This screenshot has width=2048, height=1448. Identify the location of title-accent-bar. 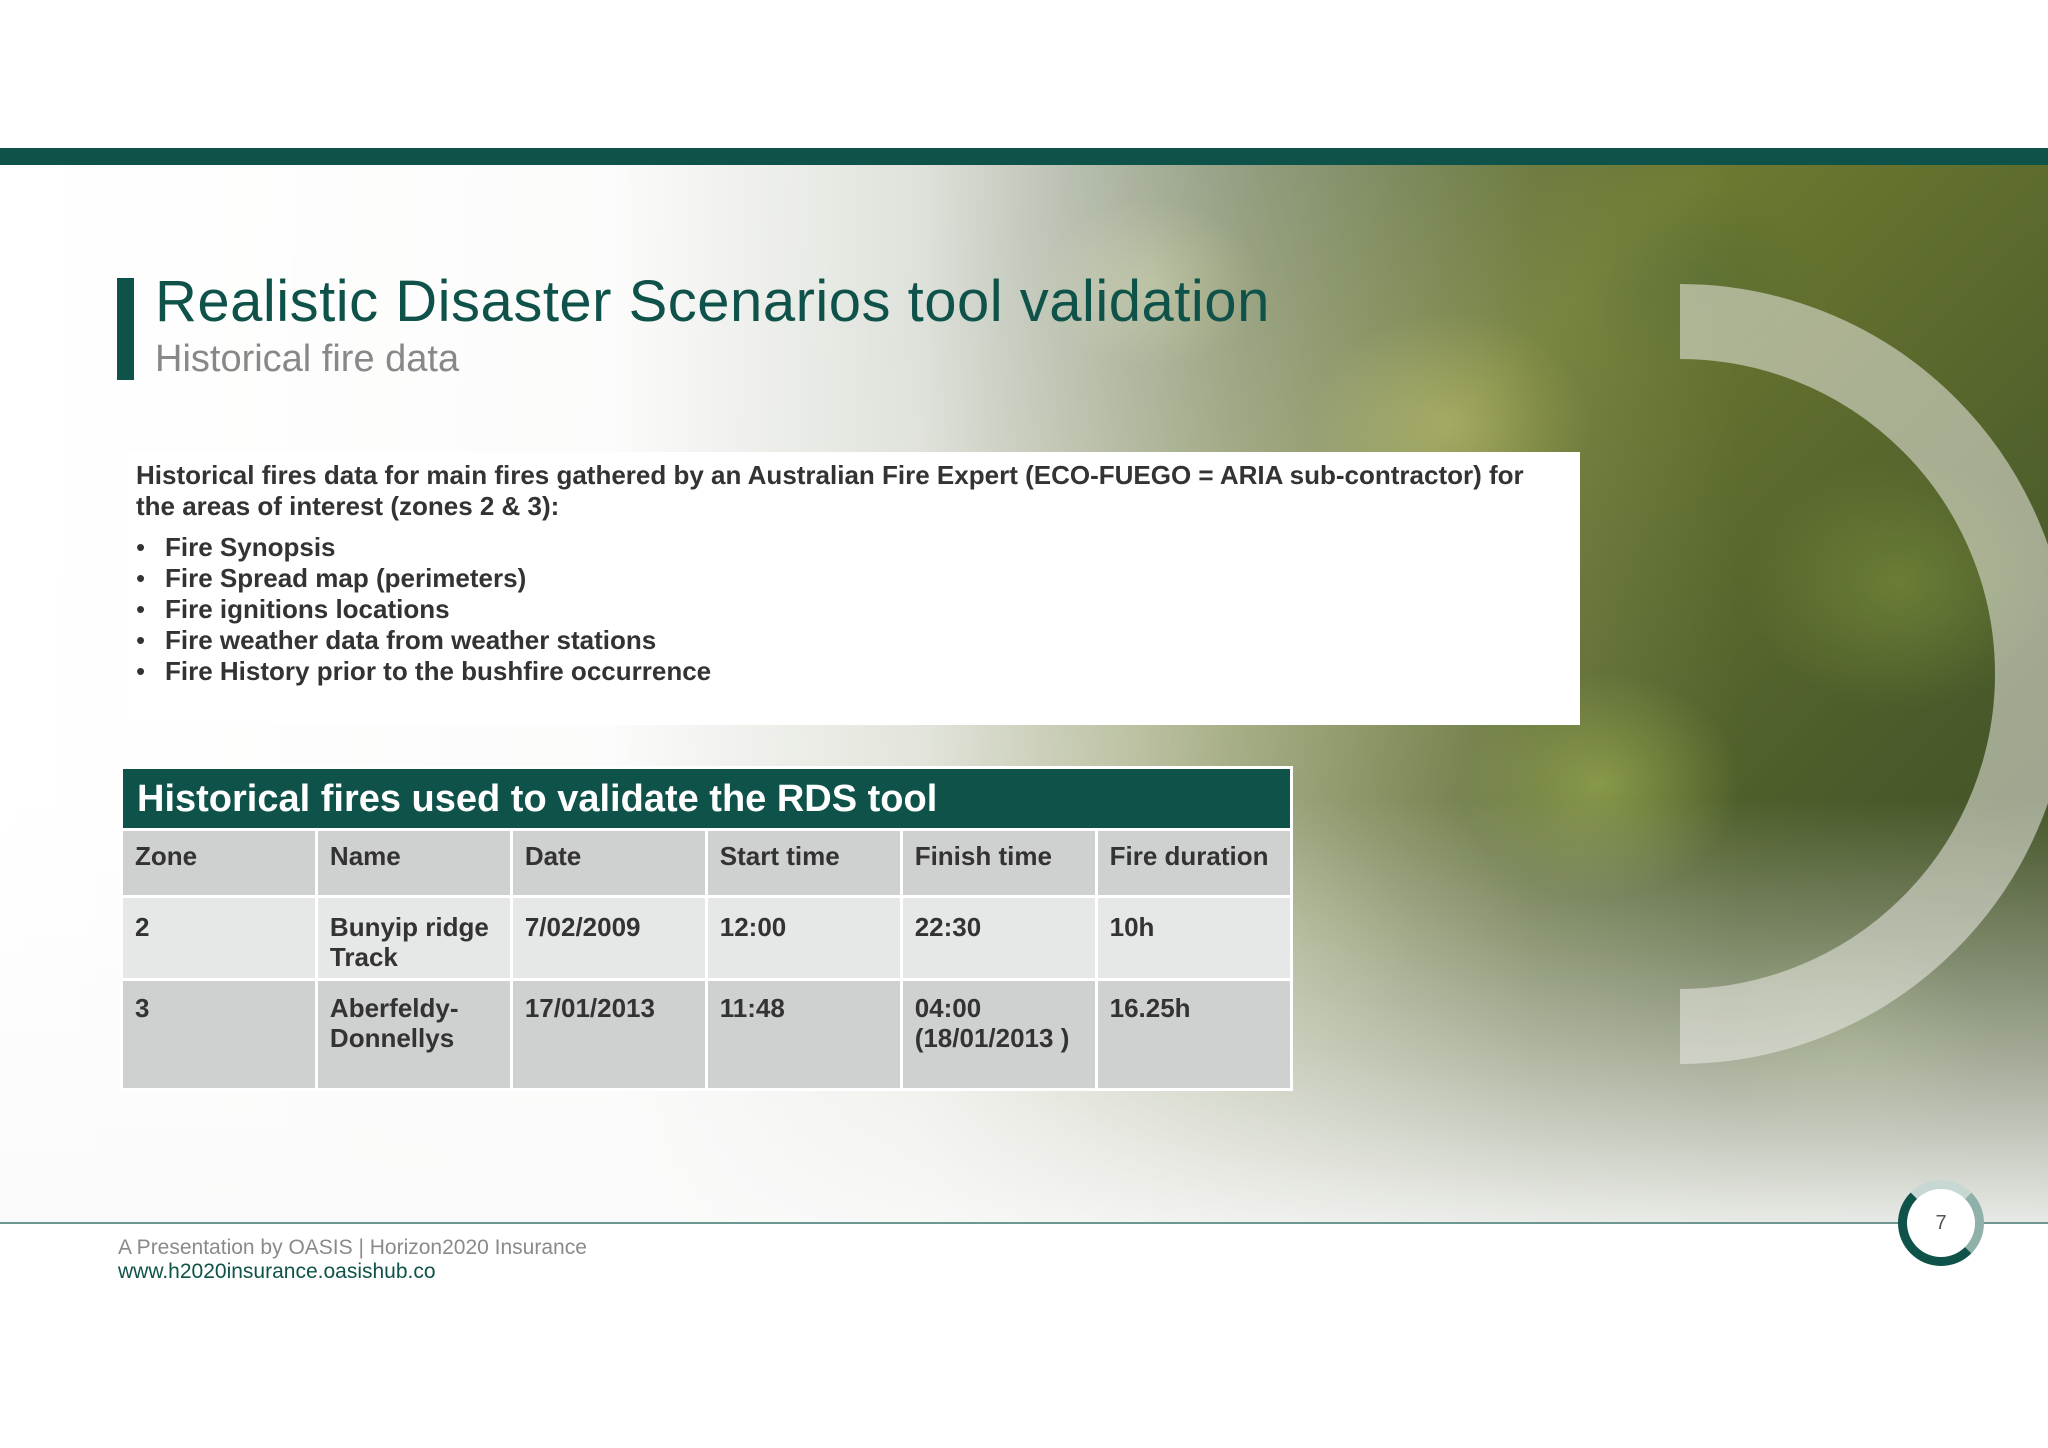
(125, 329).